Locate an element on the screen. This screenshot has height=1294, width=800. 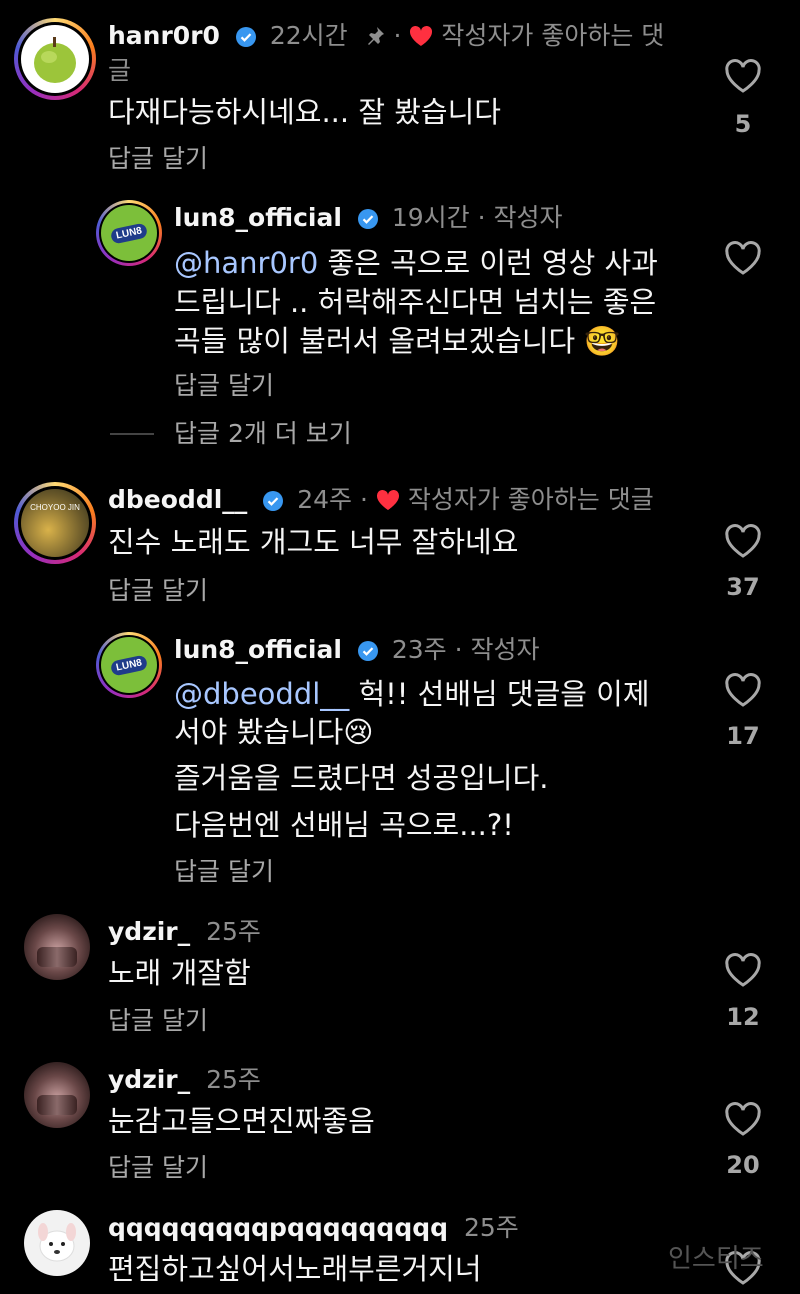
liked-by-author-label-wrap: 글 is located at coordinates (120, 70).